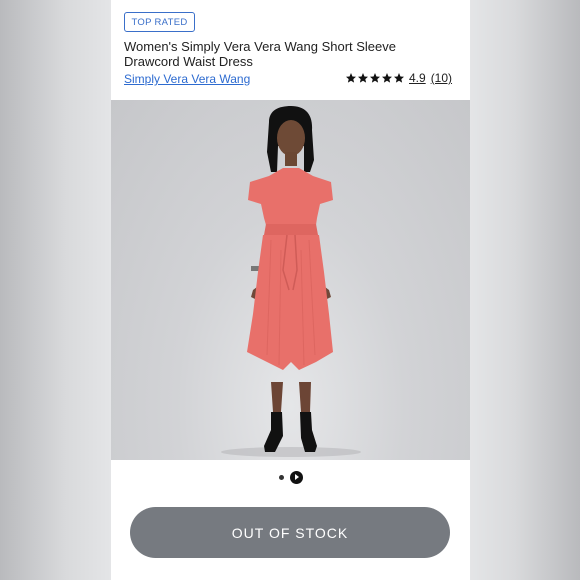 The width and height of the screenshot is (580, 580). I want to click on carousel-dot, so click(281, 477).